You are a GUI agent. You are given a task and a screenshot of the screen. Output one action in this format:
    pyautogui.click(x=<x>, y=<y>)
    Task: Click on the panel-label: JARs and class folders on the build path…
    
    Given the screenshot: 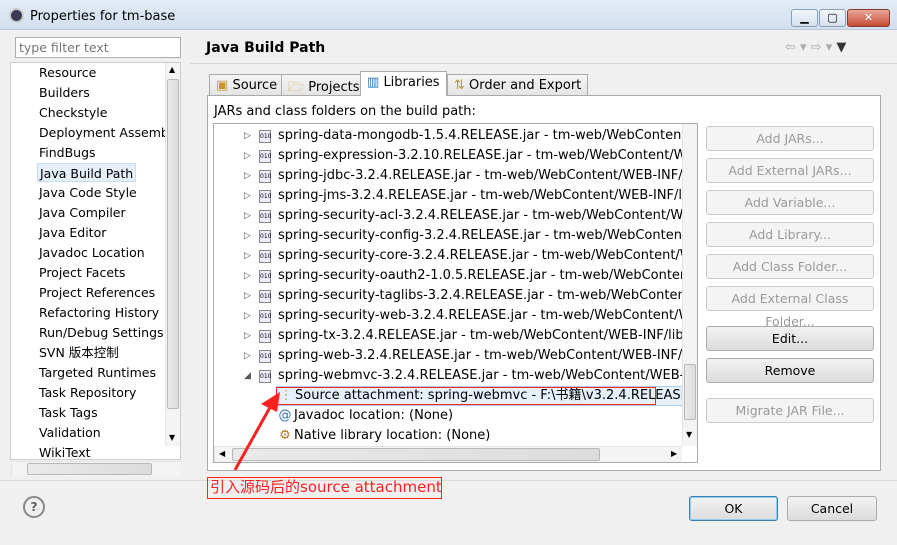 What is the action you would take?
    pyautogui.click(x=345, y=111)
    